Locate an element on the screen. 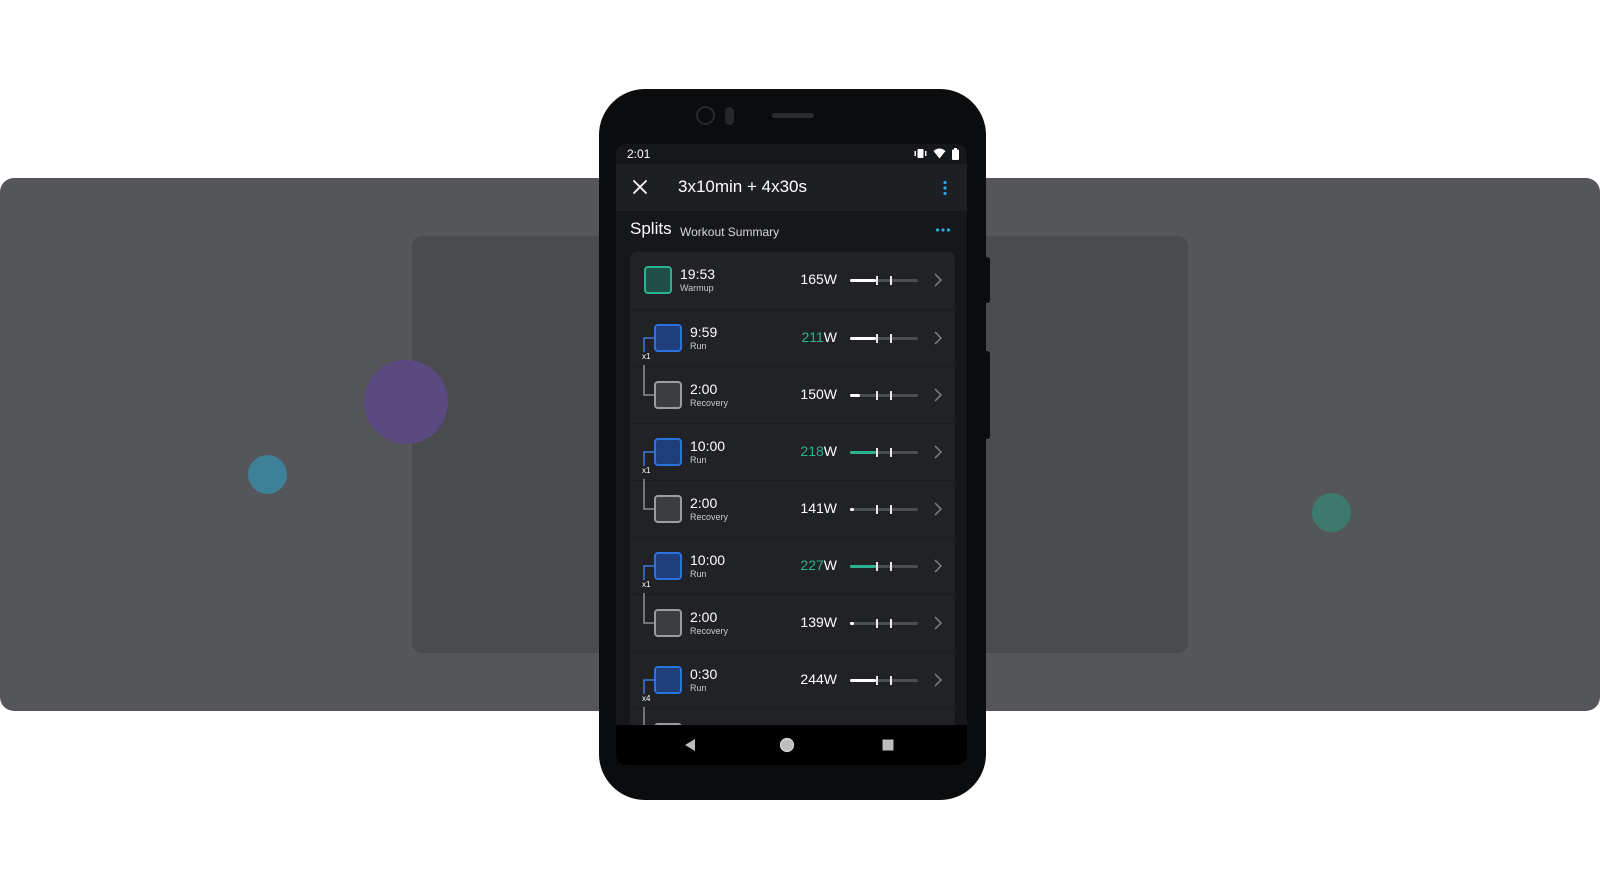  decorative-circle-blue is located at coordinates (267, 474).